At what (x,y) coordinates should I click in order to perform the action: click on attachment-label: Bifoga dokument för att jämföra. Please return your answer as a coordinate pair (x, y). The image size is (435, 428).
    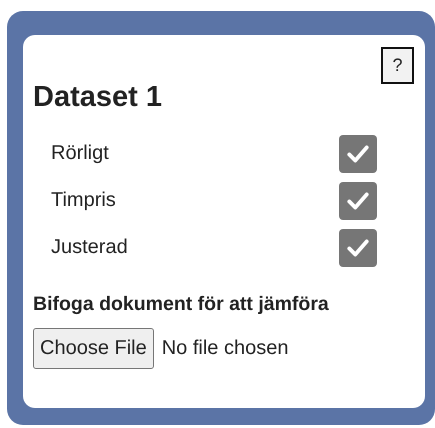
    Looking at the image, I should click on (181, 304).